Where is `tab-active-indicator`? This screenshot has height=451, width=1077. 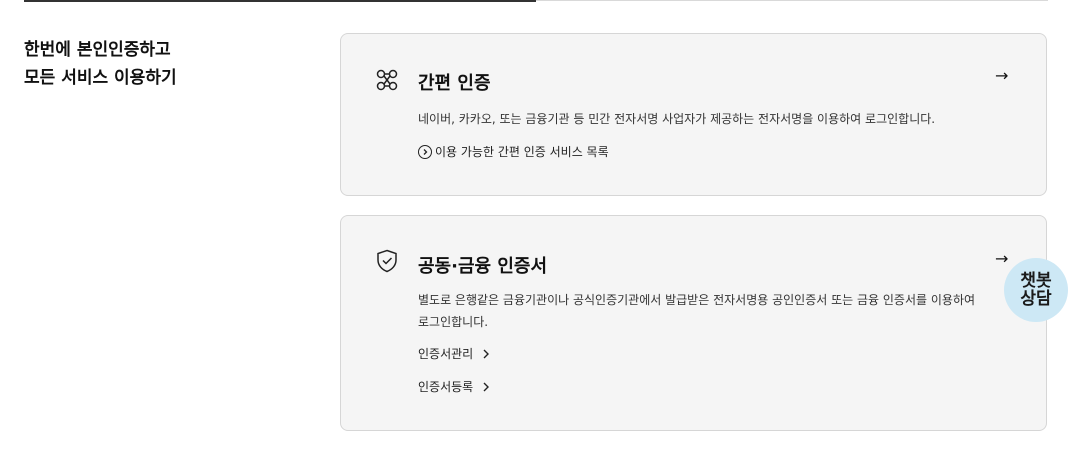 tab-active-indicator is located at coordinates (280, 1).